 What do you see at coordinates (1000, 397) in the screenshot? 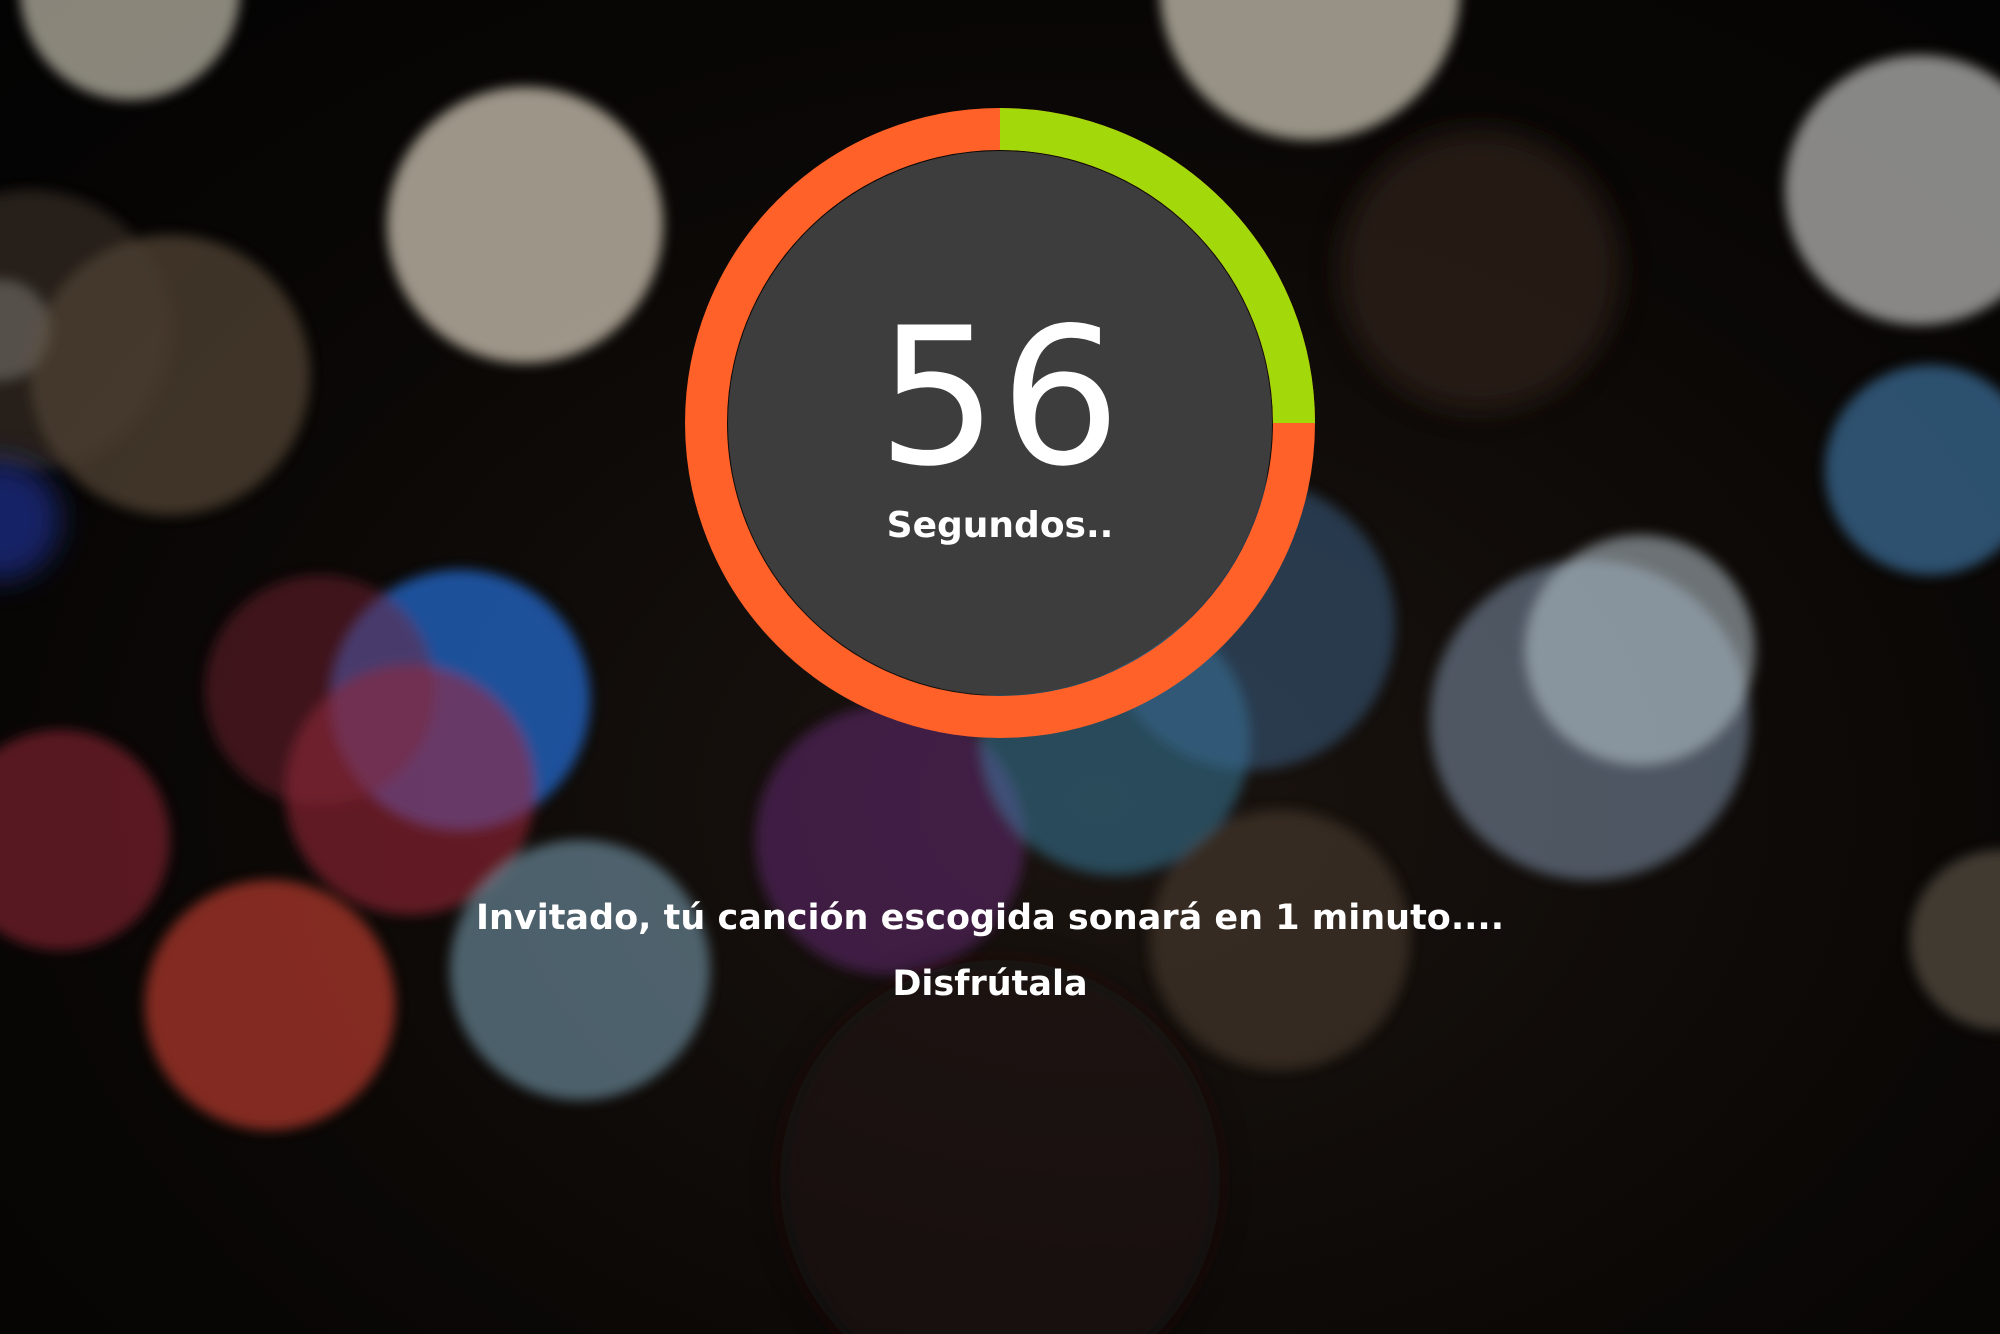
I see `countdown-number: 56` at bounding box center [1000, 397].